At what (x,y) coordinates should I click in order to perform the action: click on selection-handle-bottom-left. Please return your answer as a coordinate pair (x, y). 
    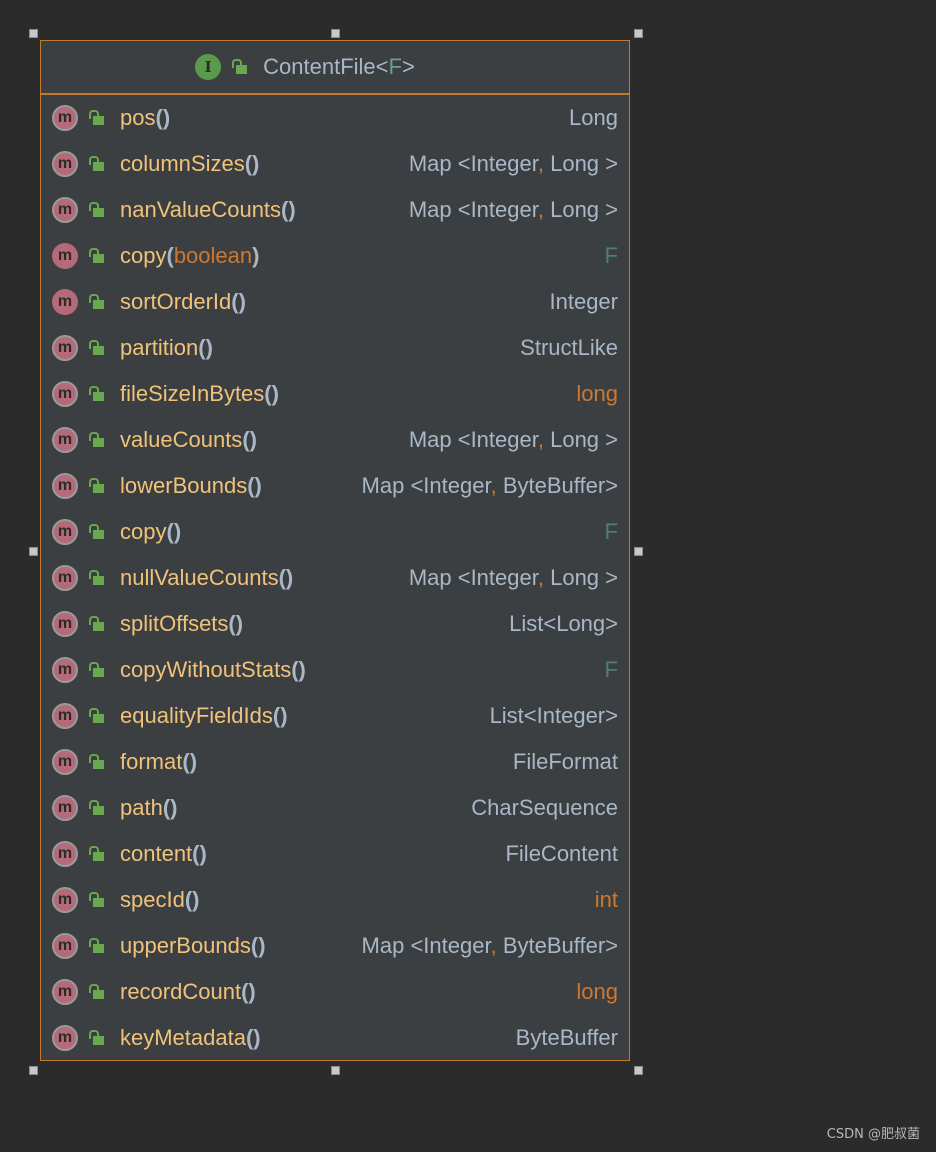
    Looking at the image, I should click on (33, 1070).